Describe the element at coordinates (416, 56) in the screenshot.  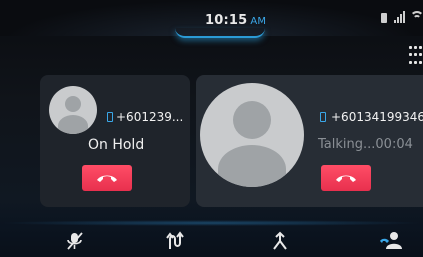
I see `dialpad-icon` at that location.